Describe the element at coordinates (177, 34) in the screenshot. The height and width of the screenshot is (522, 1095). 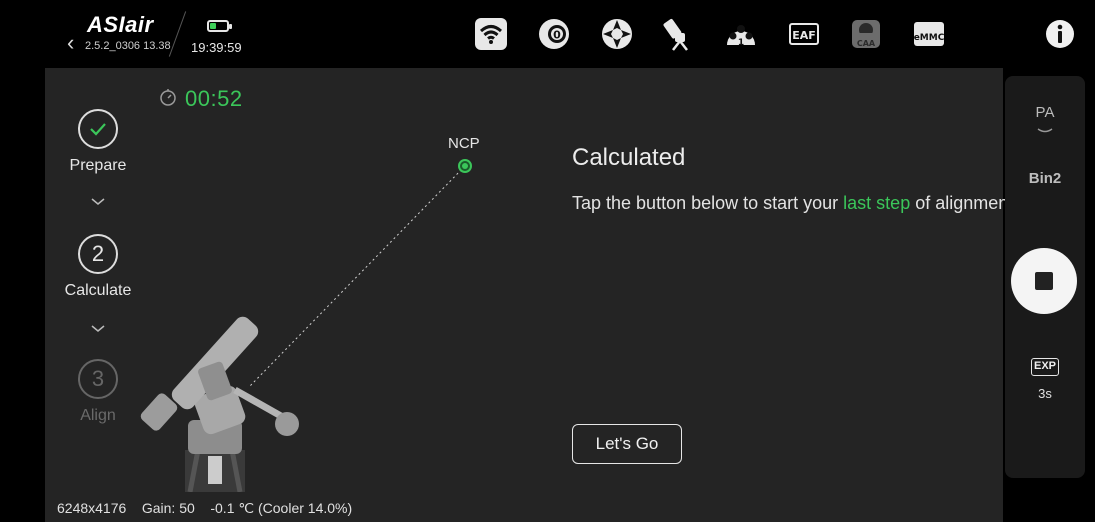
I see `header-divider` at that location.